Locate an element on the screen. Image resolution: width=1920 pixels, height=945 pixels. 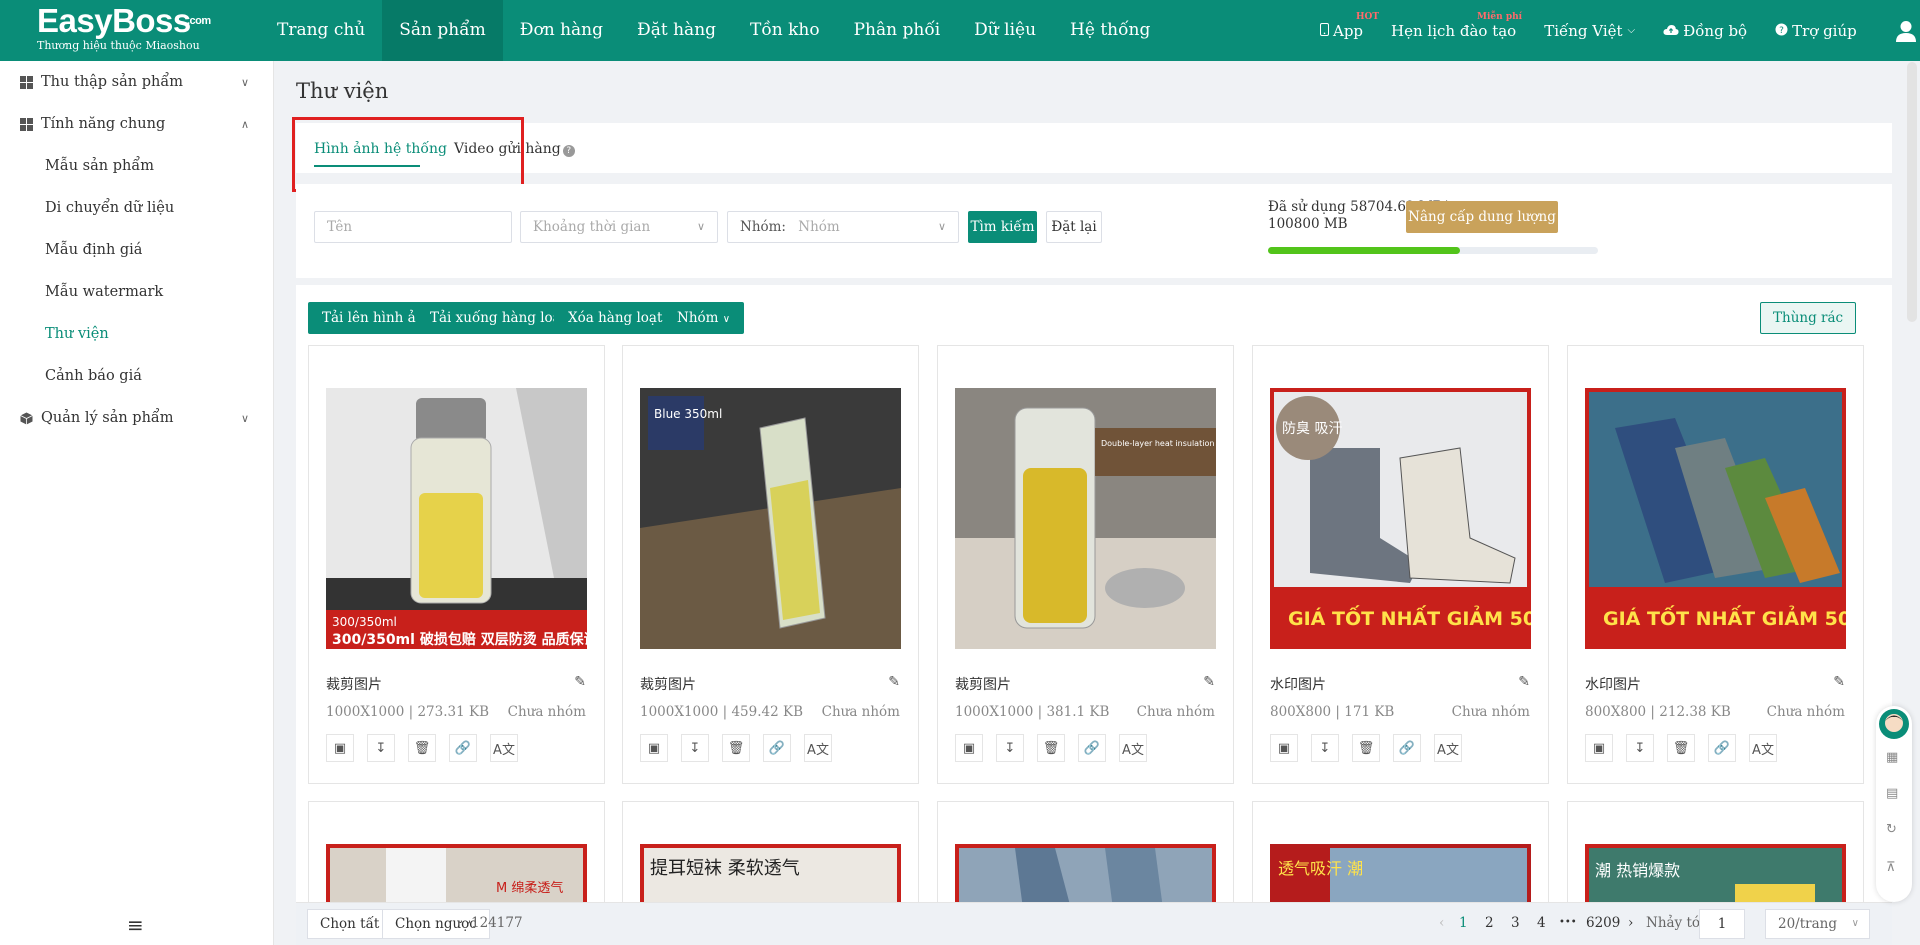
nav-system: Hệ thống is located at coordinates (1110, 30).